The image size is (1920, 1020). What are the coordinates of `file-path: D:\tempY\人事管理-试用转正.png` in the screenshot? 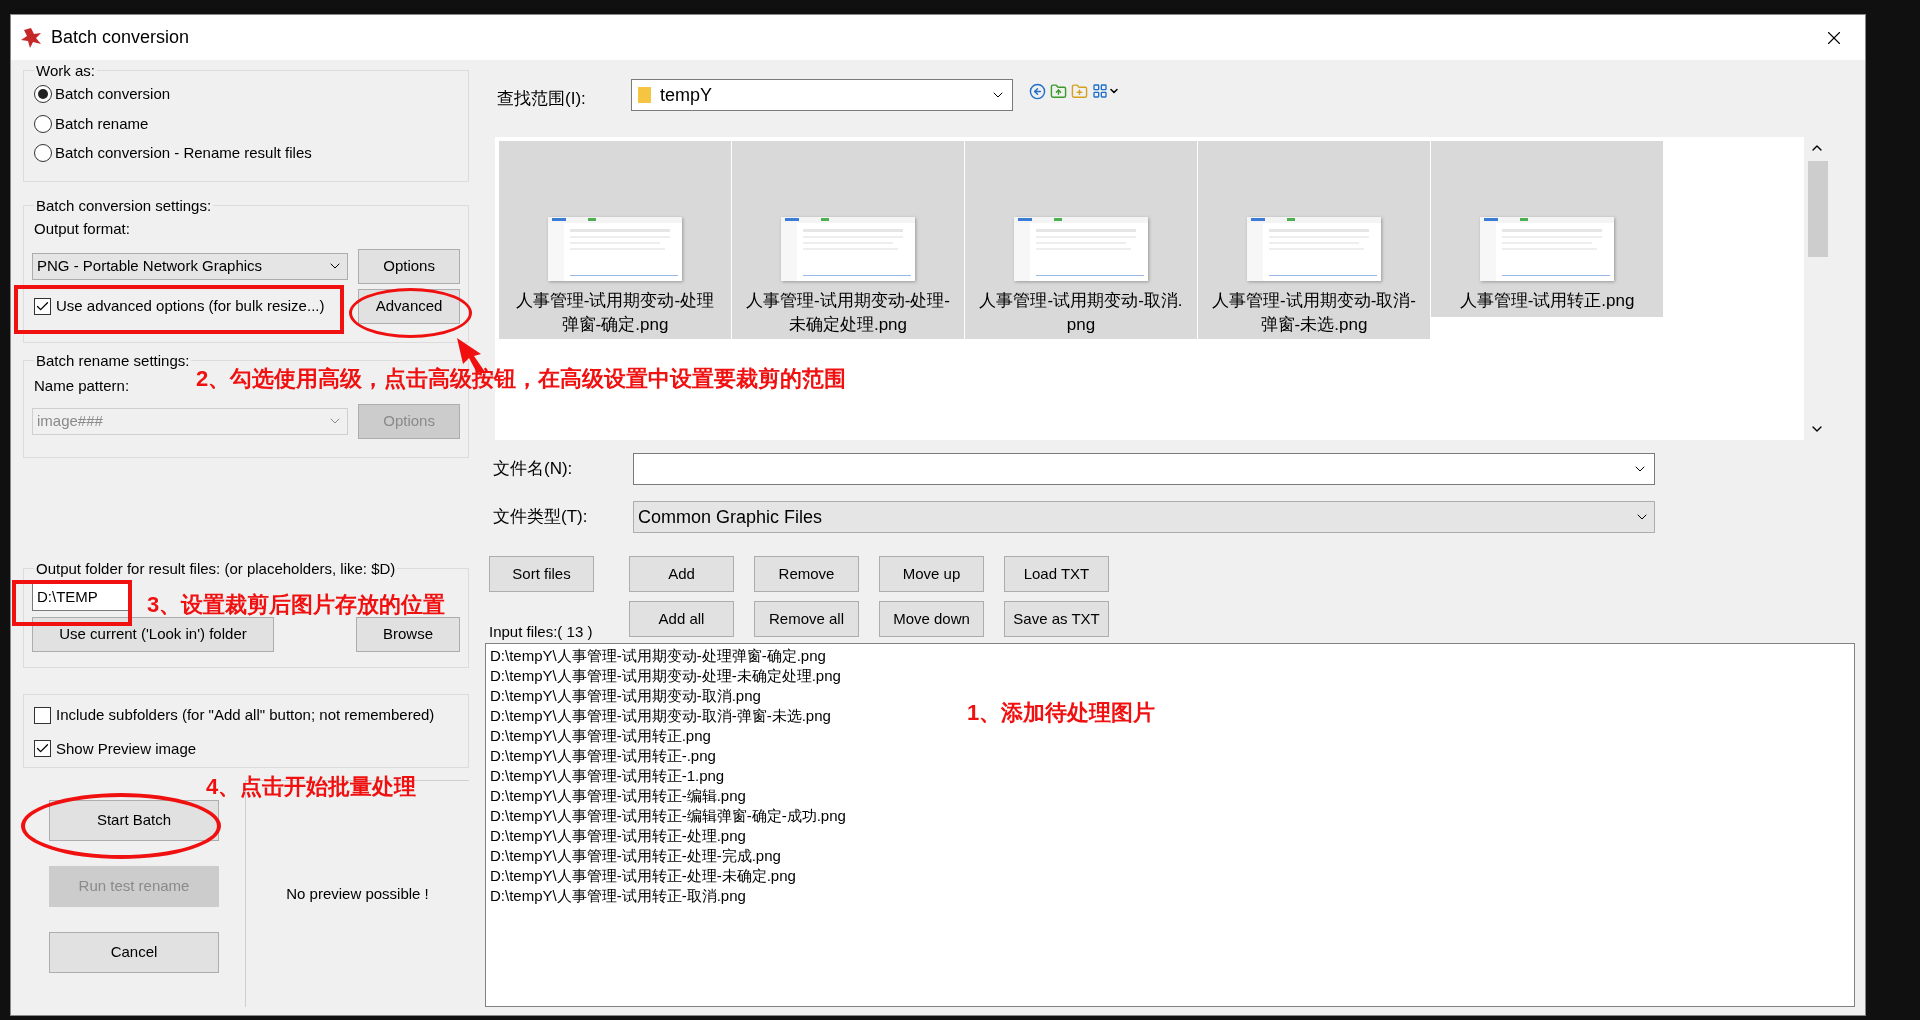 It's located at (600, 736).